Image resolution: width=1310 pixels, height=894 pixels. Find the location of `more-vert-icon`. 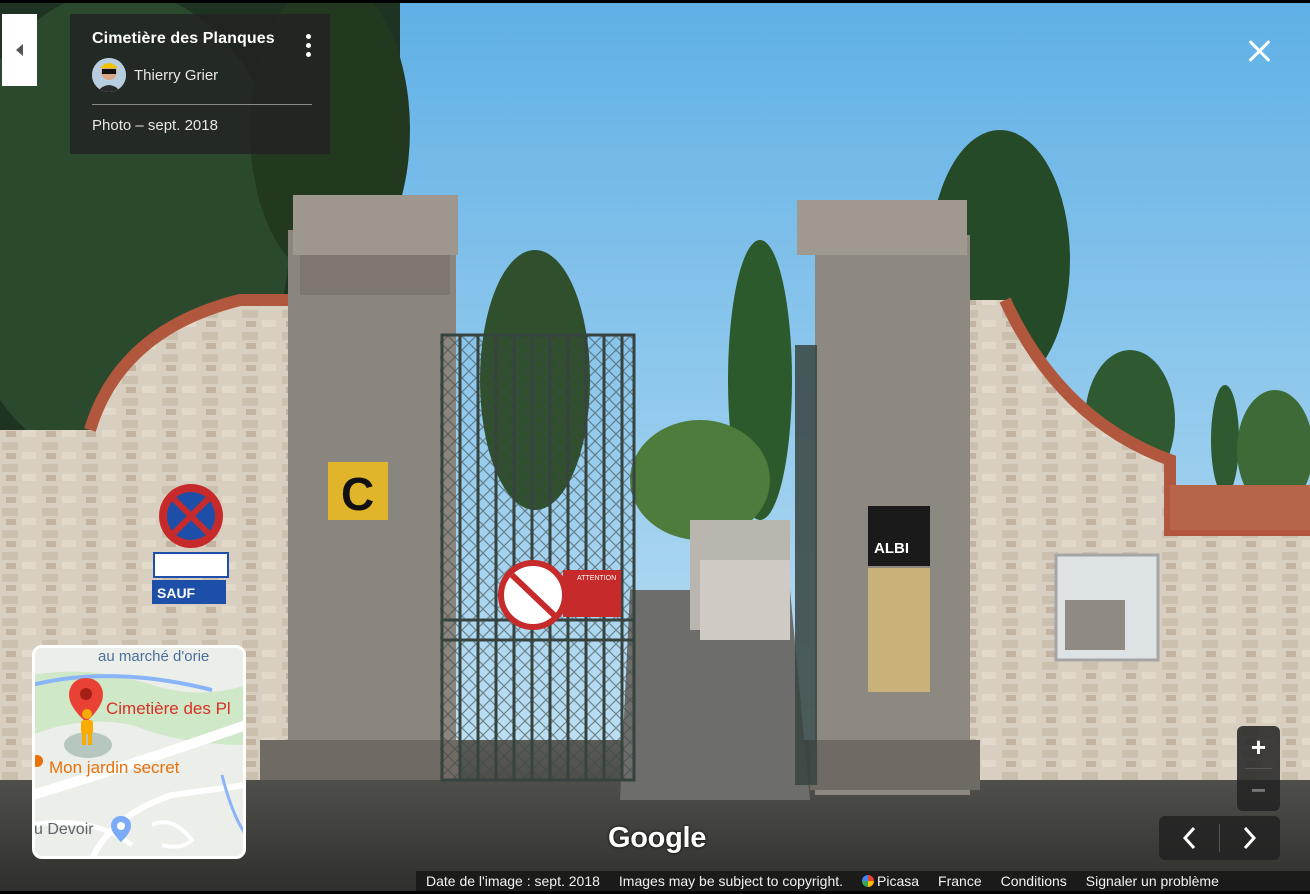

more-vert-icon is located at coordinates (309, 45).